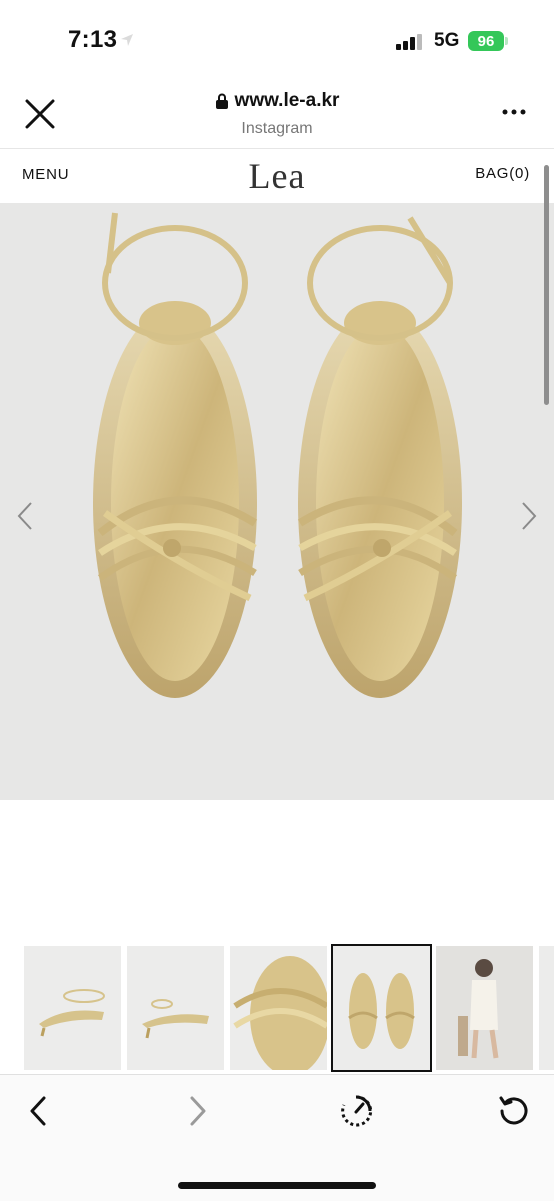 The width and height of the screenshot is (554, 1201). I want to click on url-text: www.le-a.kr, so click(287, 100).